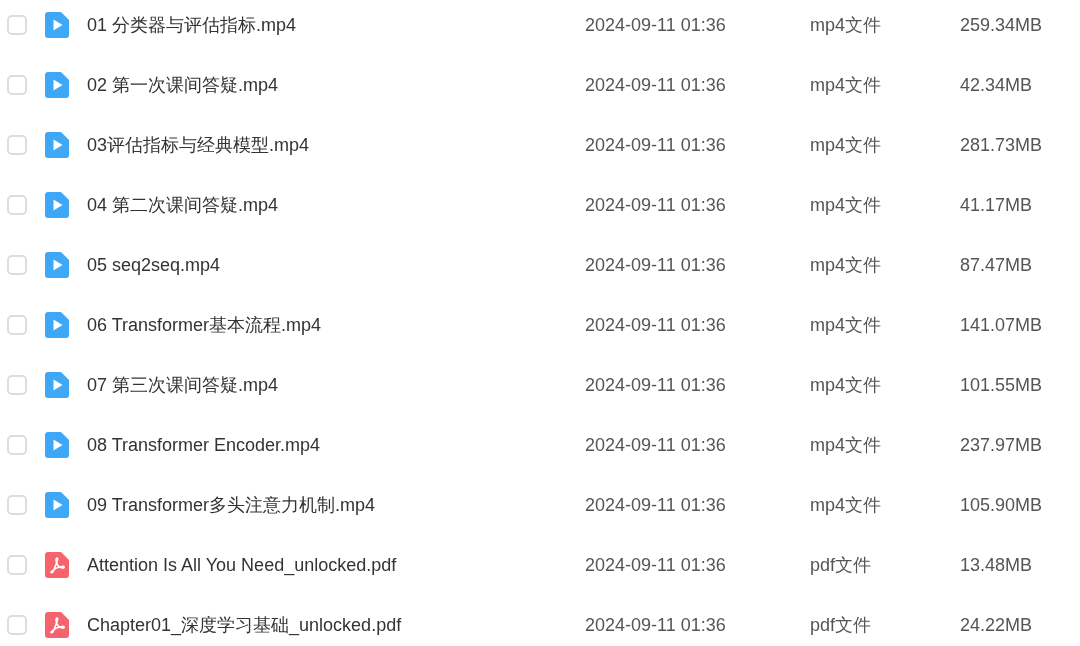  What do you see at coordinates (336, 325) in the screenshot?
I see `file-name: 06 Transformer基本流程.mp4` at bounding box center [336, 325].